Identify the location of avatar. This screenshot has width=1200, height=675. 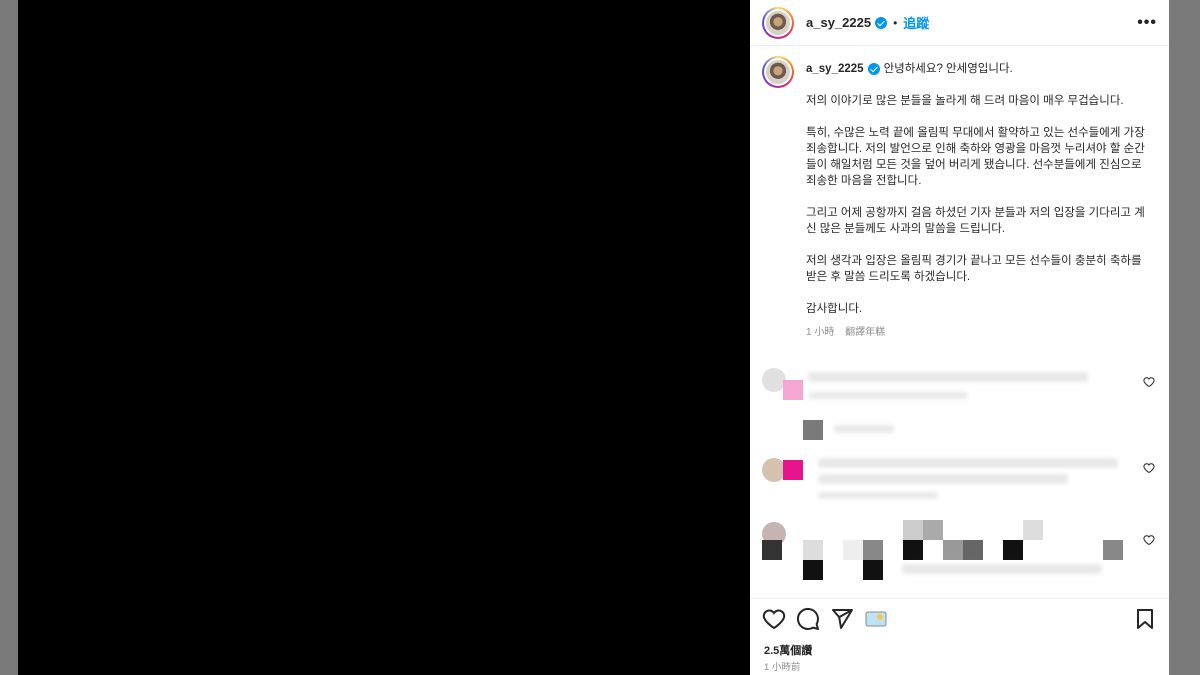
(778, 22).